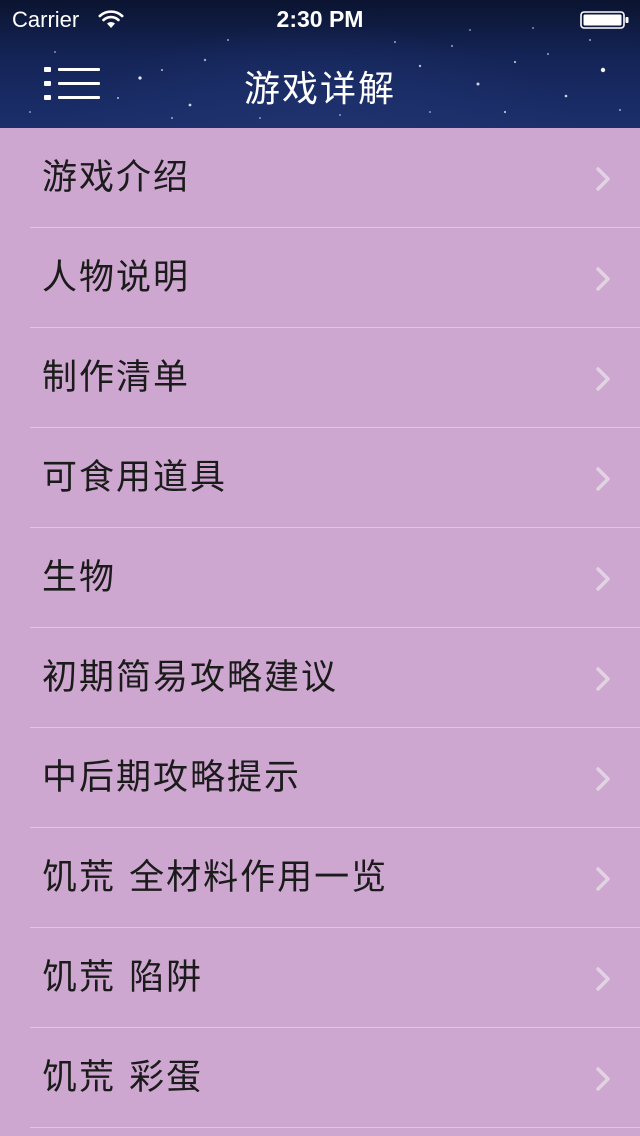  What do you see at coordinates (116, 378) in the screenshot?
I see `list-item-label: 制作清单` at bounding box center [116, 378].